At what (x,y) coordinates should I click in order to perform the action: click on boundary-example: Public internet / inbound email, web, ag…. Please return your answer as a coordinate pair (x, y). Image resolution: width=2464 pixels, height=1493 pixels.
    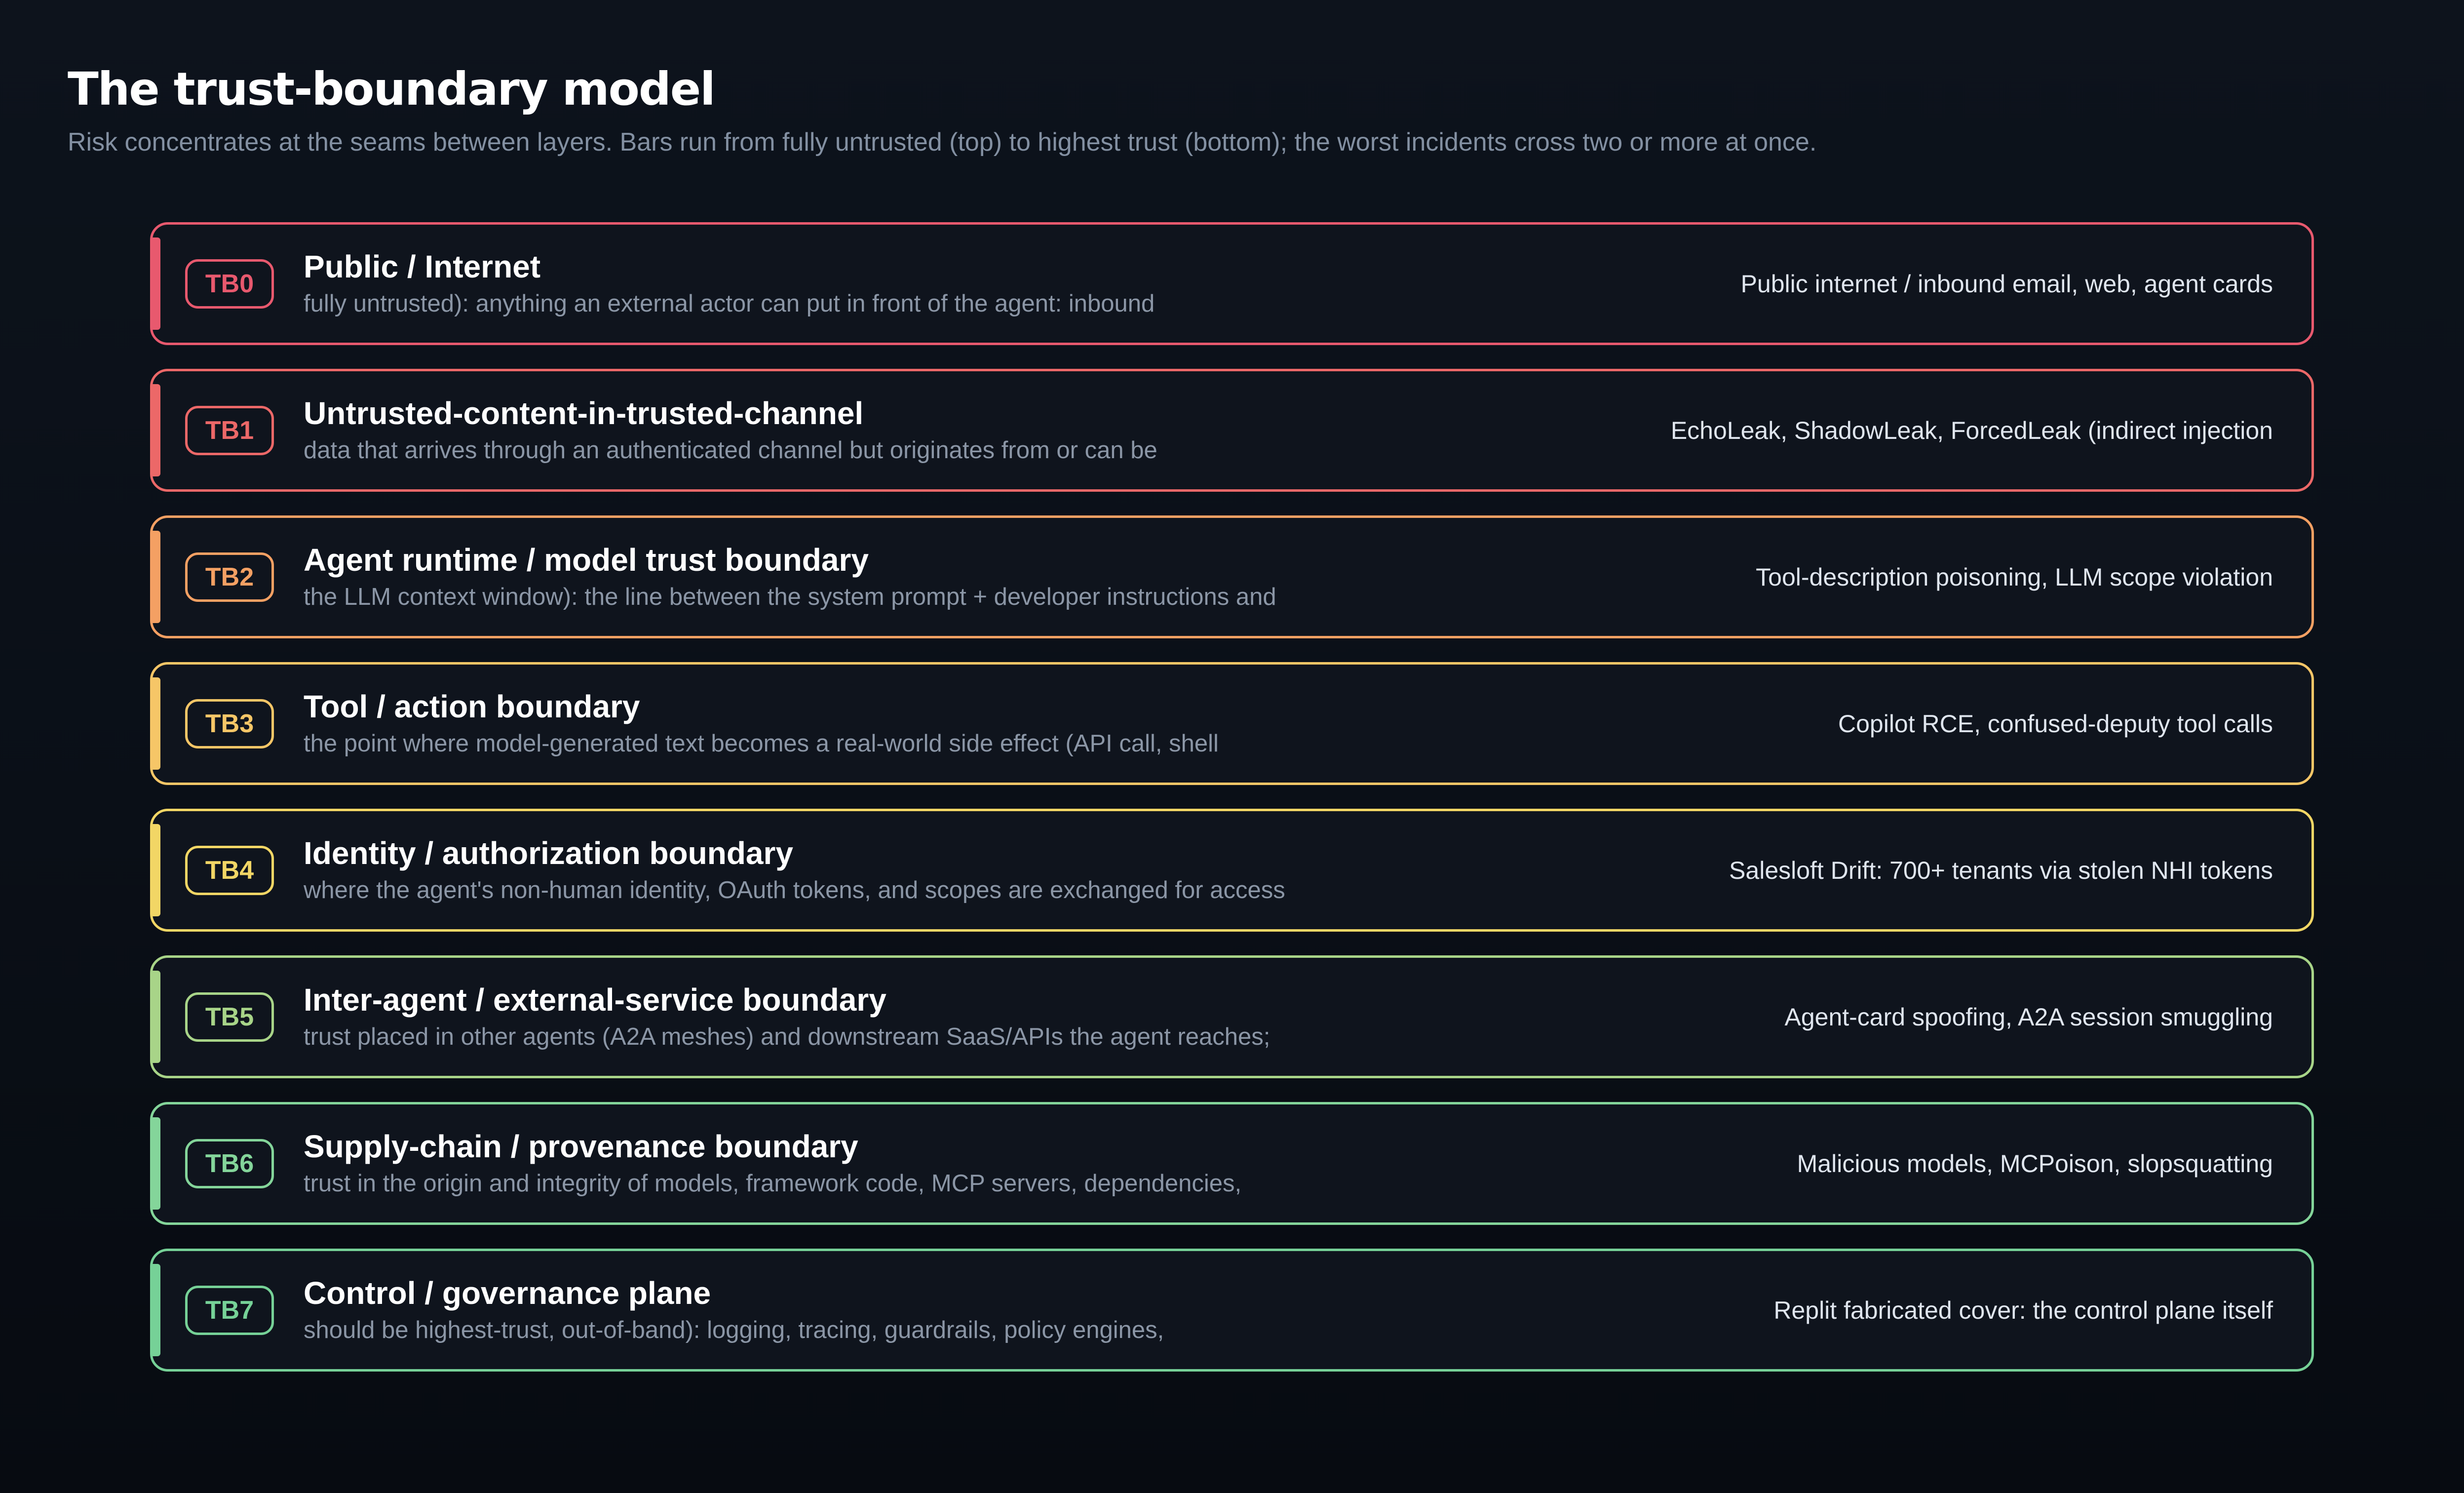
    Looking at the image, I should click on (2006, 284).